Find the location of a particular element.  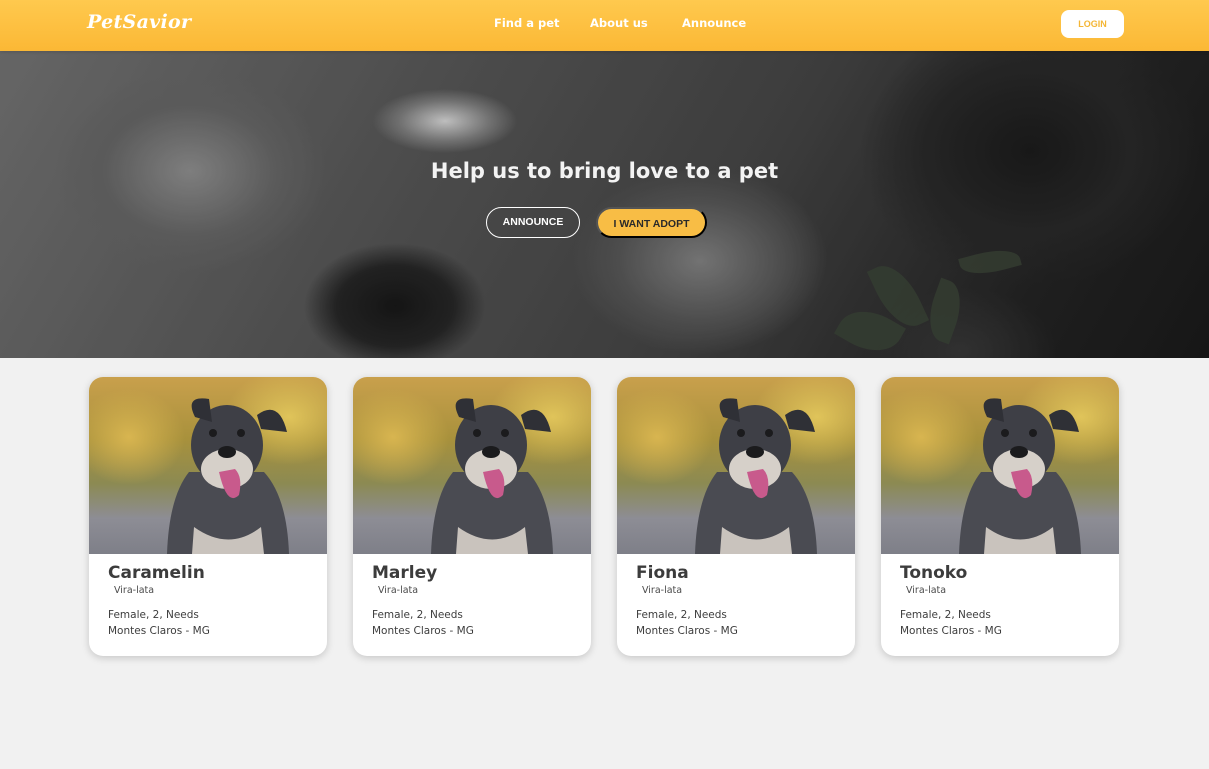

nav-find-a-pet: Find a pet is located at coordinates (527, 23).